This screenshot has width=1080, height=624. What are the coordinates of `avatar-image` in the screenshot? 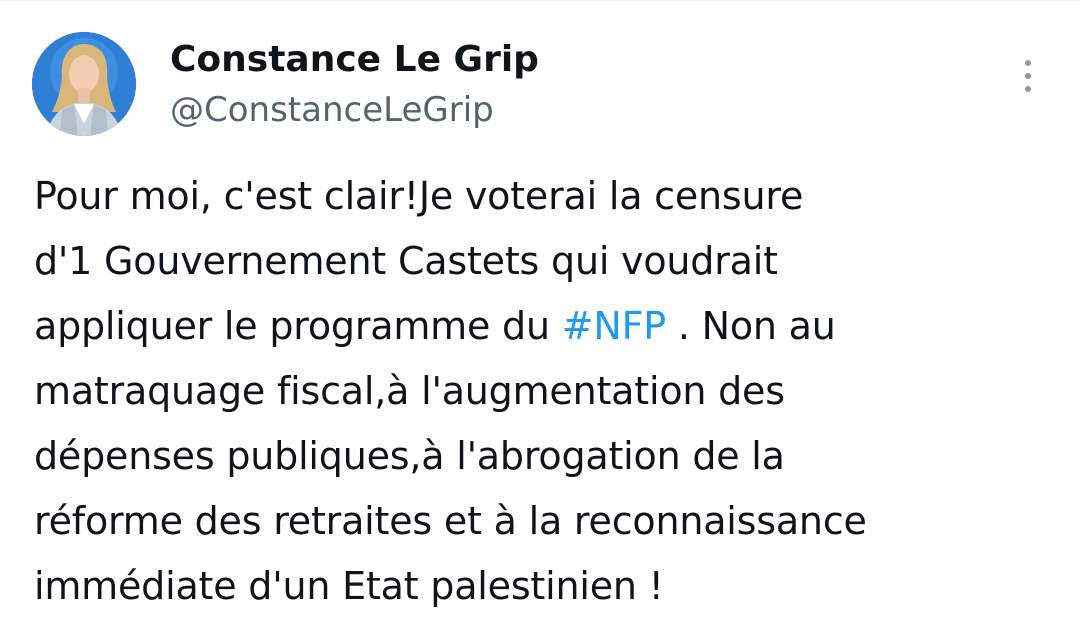 It's located at (84, 84).